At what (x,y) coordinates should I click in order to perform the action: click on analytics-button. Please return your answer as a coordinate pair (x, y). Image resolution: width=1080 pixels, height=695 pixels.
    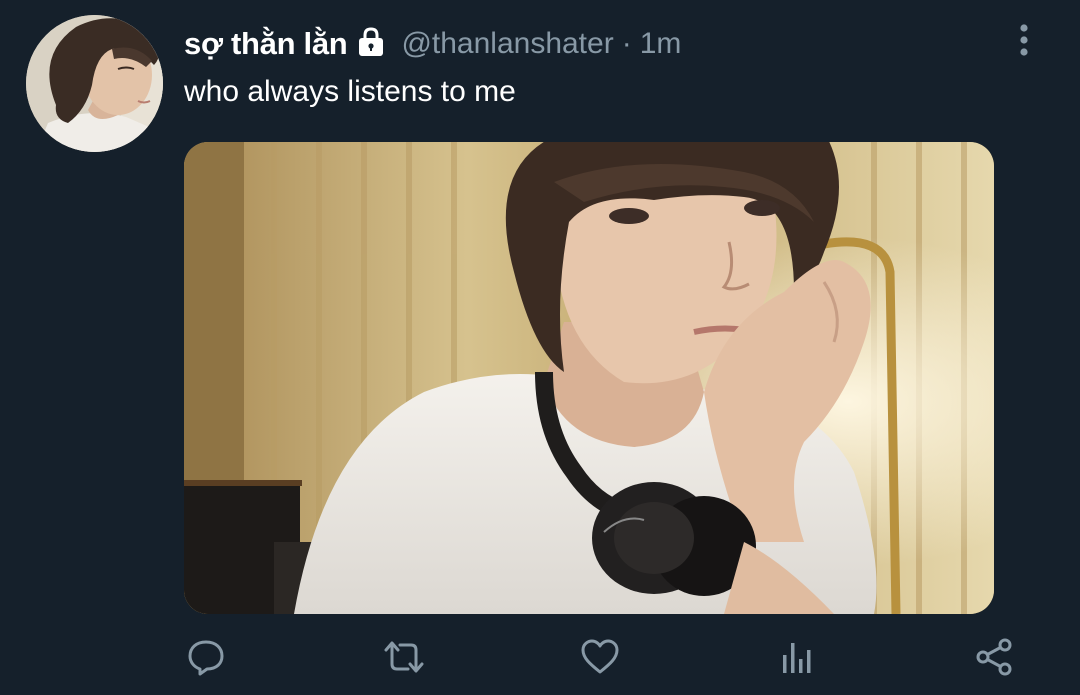
    Looking at the image, I should click on (797, 657).